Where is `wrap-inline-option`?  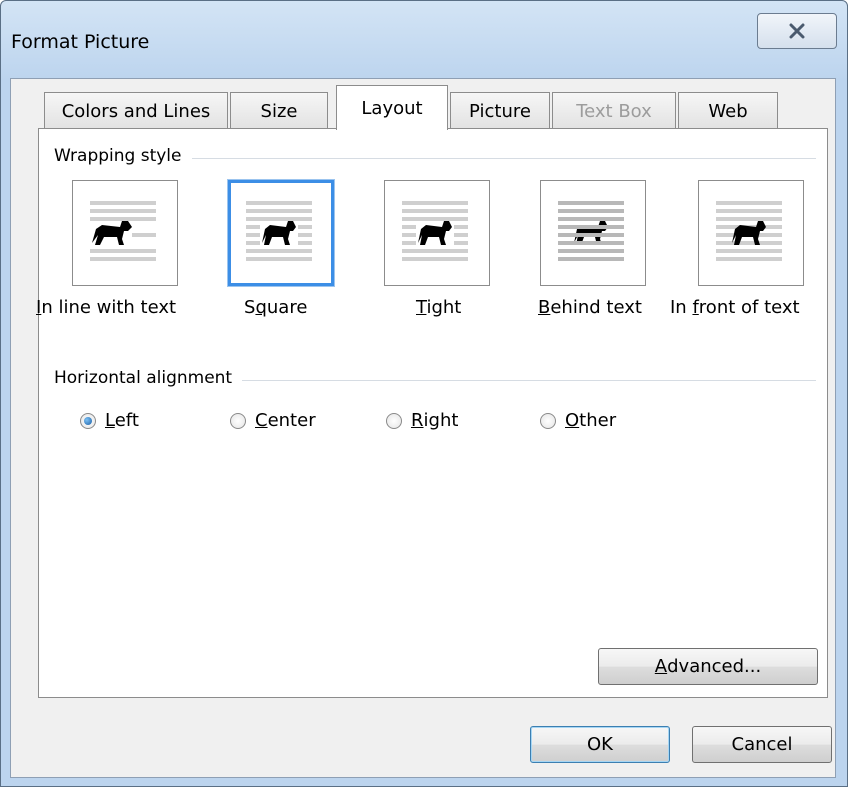
wrap-inline-option is located at coordinates (125, 233).